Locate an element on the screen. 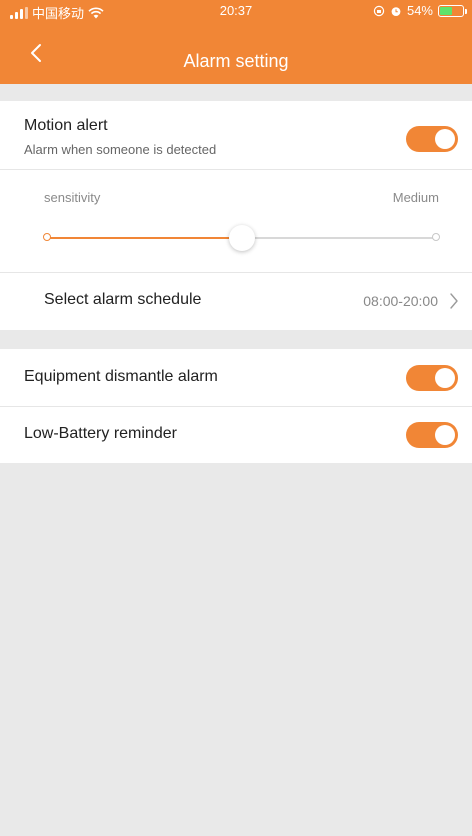 The image size is (472, 836). motion-alert-toggle is located at coordinates (432, 139).